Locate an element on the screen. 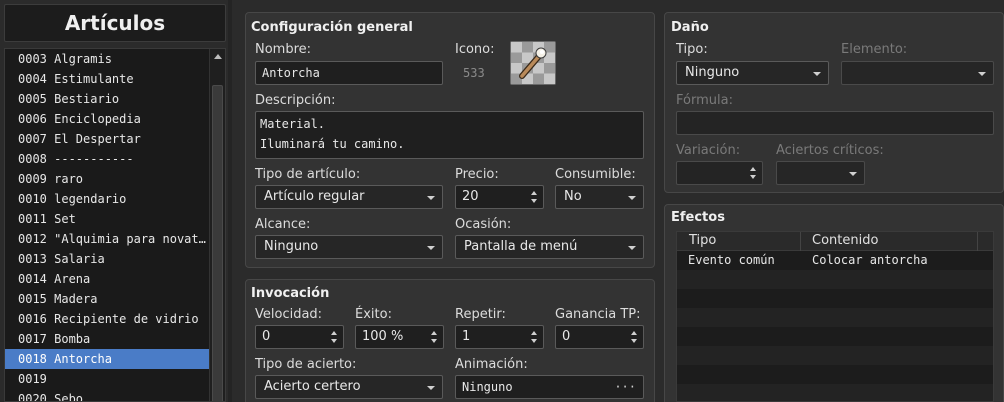 This screenshot has height=402, width=1004. icon-picker is located at coordinates (533, 63).